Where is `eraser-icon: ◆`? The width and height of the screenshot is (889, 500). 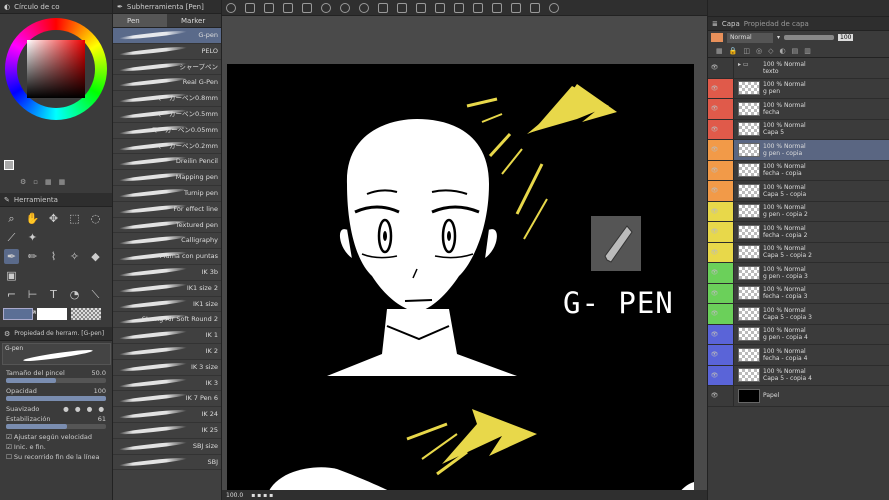
eraser-icon: ◆ is located at coordinates (95, 256).